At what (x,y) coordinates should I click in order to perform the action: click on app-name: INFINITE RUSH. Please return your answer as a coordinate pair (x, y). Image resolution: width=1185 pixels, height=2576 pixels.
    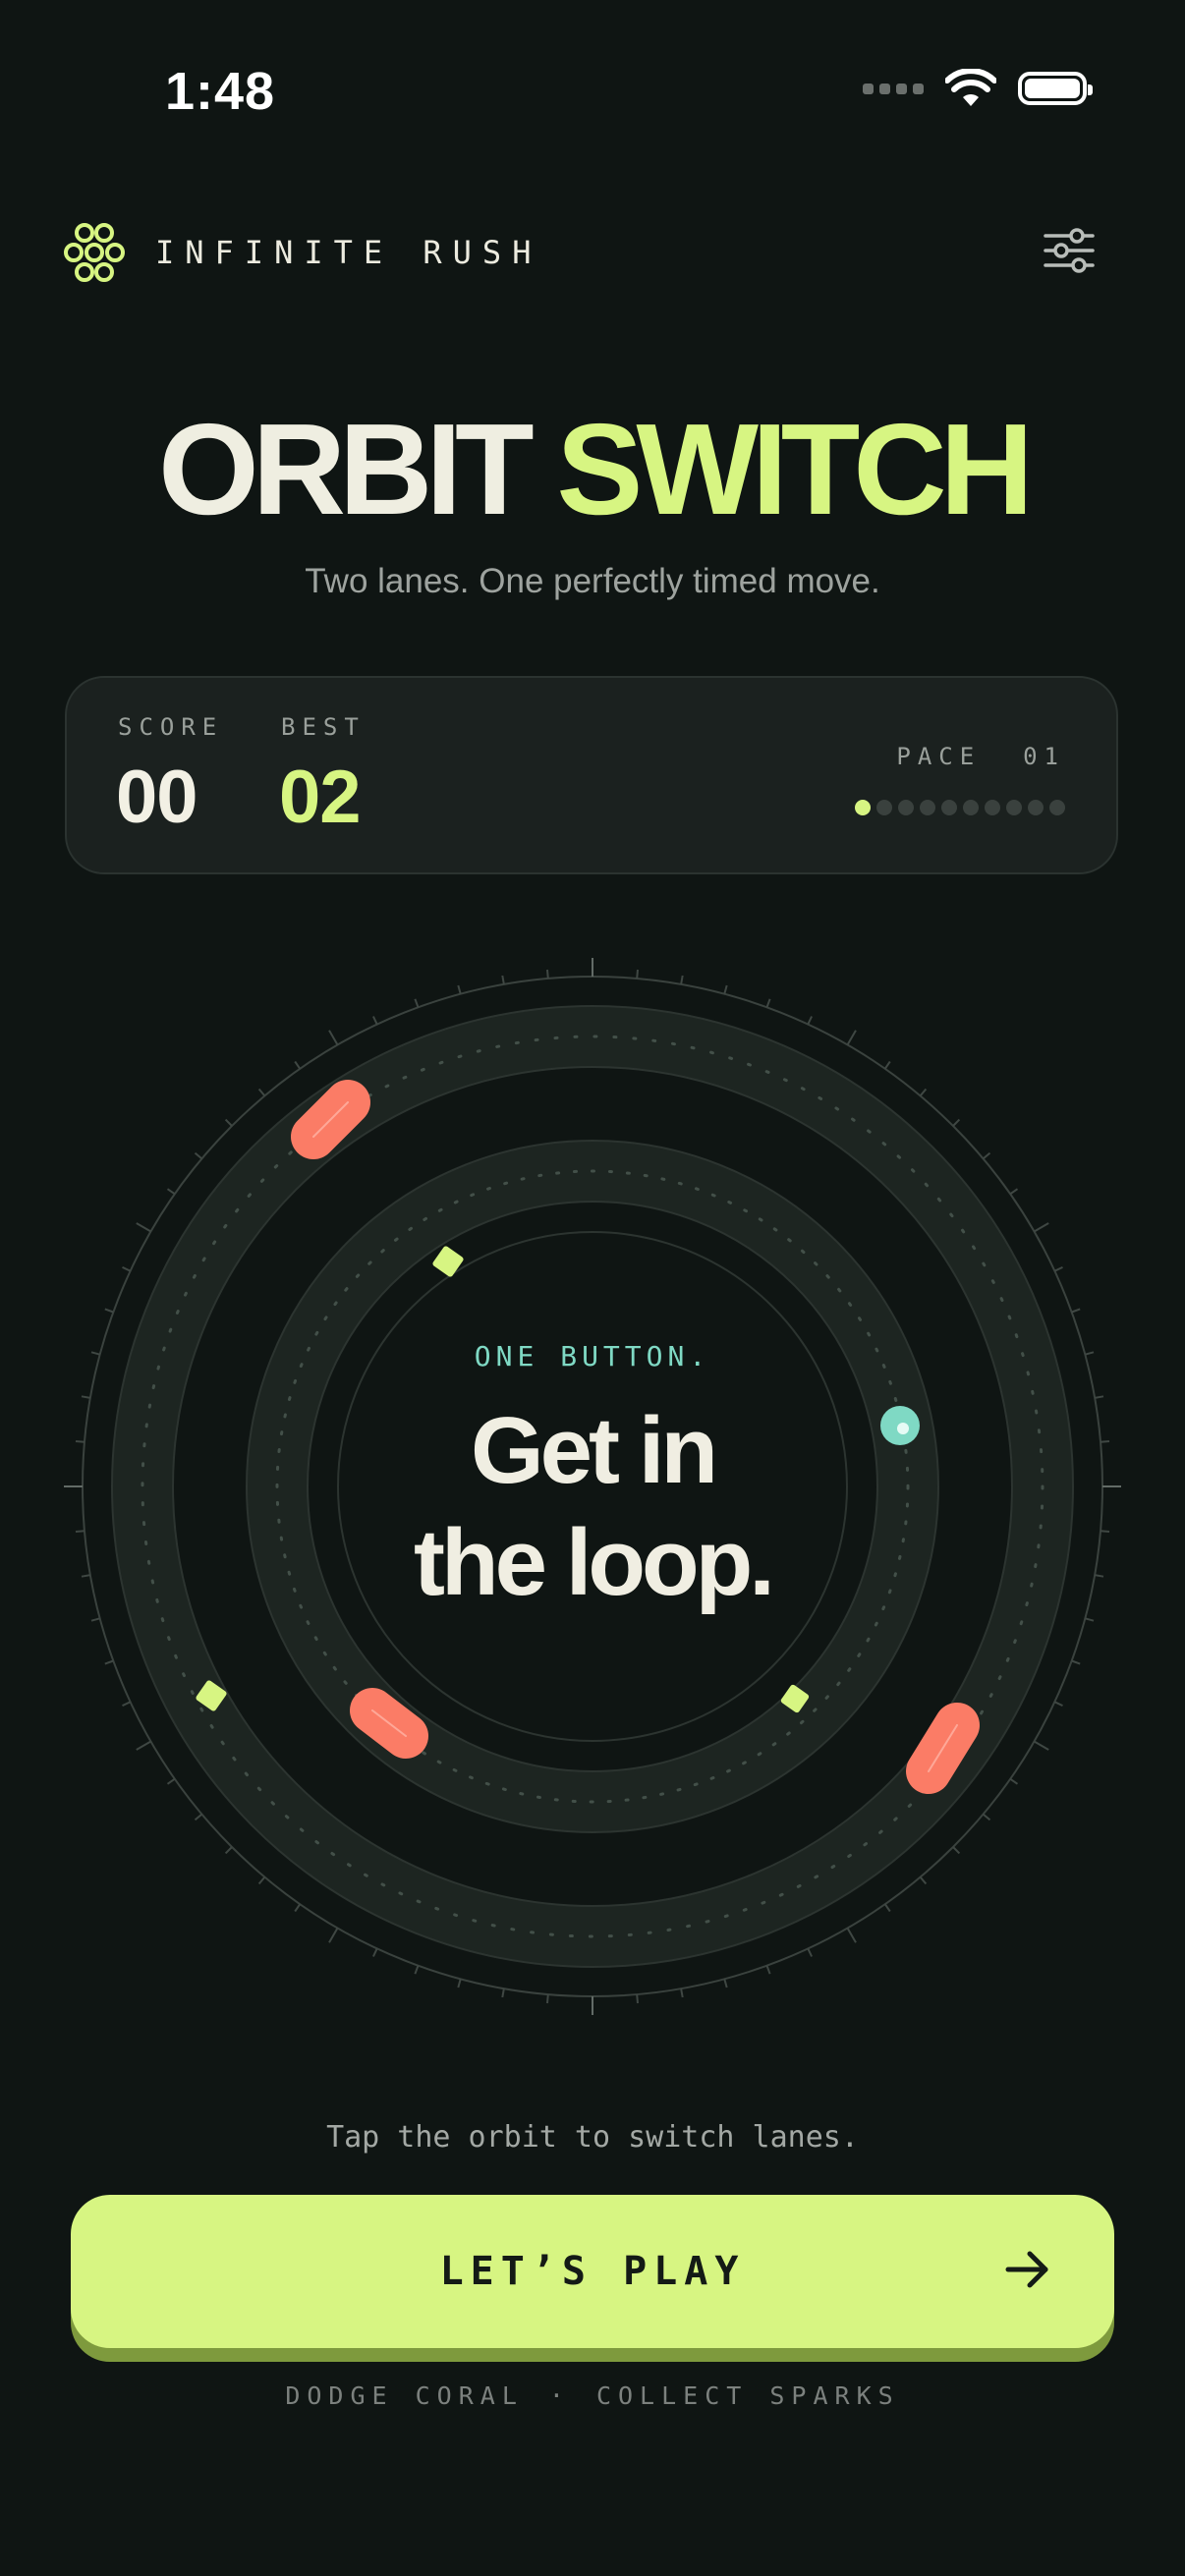
    Looking at the image, I should click on (349, 252).